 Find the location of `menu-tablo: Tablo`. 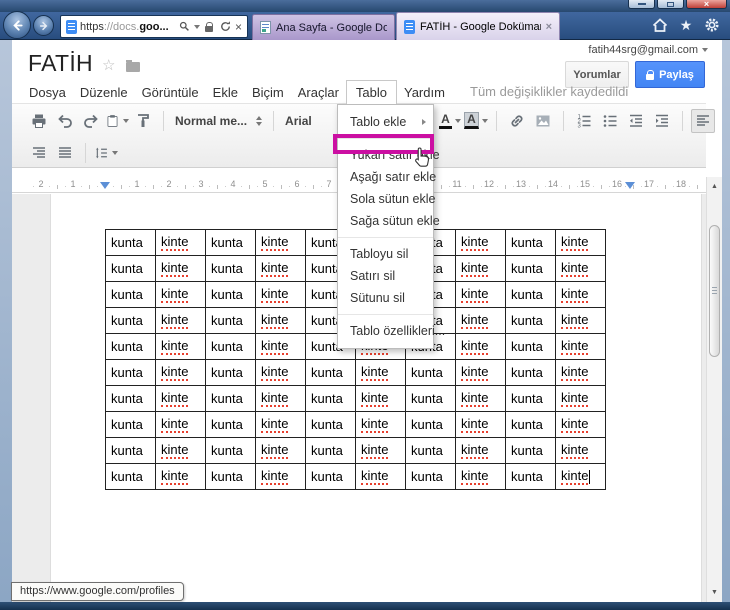

menu-tablo: Tablo is located at coordinates (371, 92).